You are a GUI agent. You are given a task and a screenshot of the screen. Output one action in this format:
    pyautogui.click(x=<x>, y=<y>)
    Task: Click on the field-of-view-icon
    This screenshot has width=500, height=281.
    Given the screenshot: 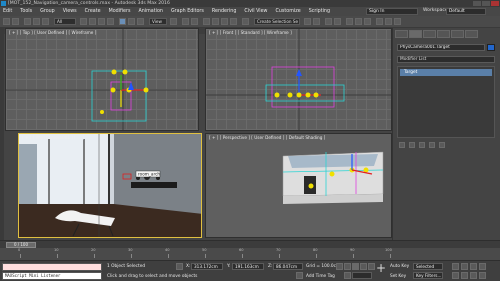 What is the action you would take?
    pyautogui.click(x=455, y=275)
    